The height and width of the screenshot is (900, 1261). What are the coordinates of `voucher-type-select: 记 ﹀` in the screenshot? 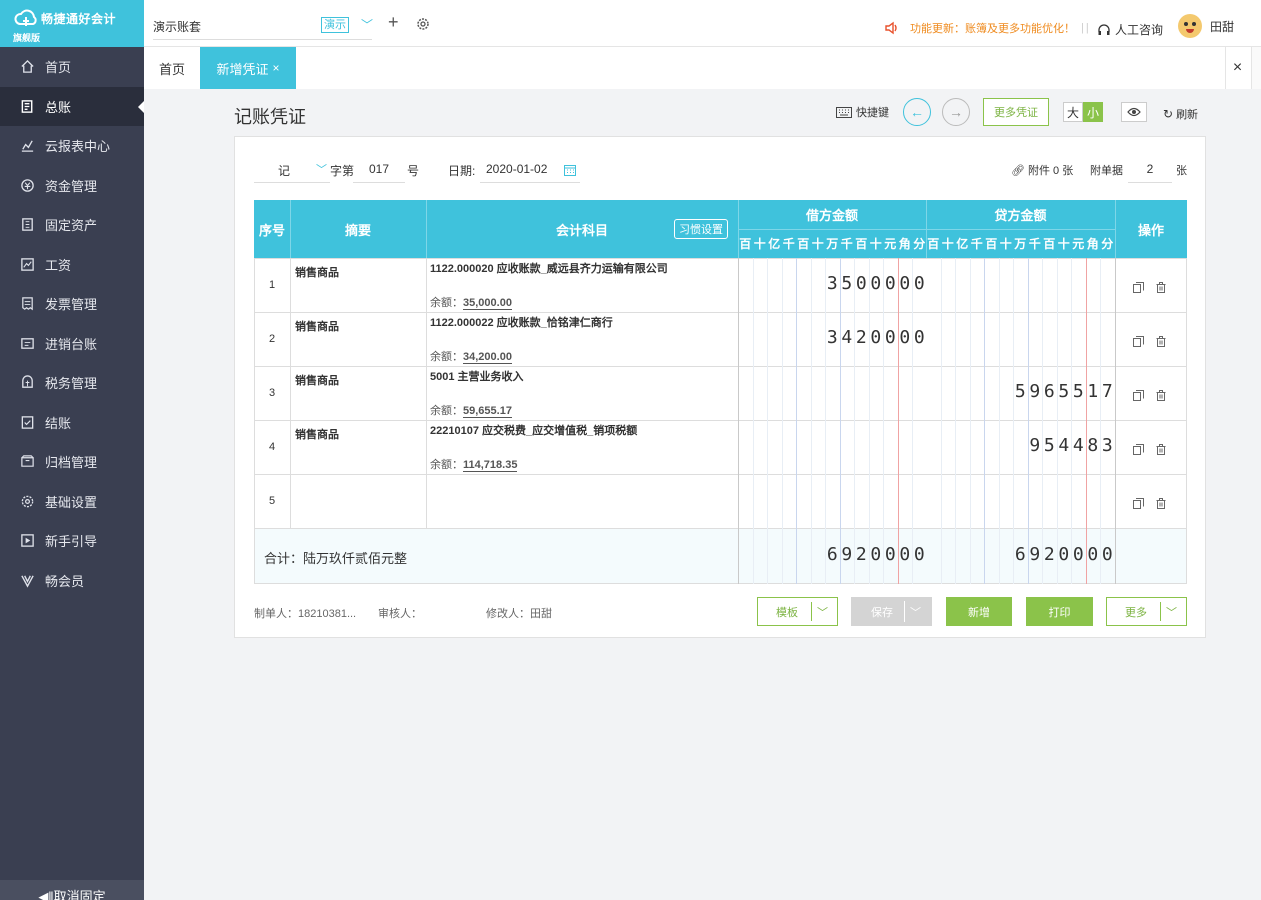 It's located at (292, 170).